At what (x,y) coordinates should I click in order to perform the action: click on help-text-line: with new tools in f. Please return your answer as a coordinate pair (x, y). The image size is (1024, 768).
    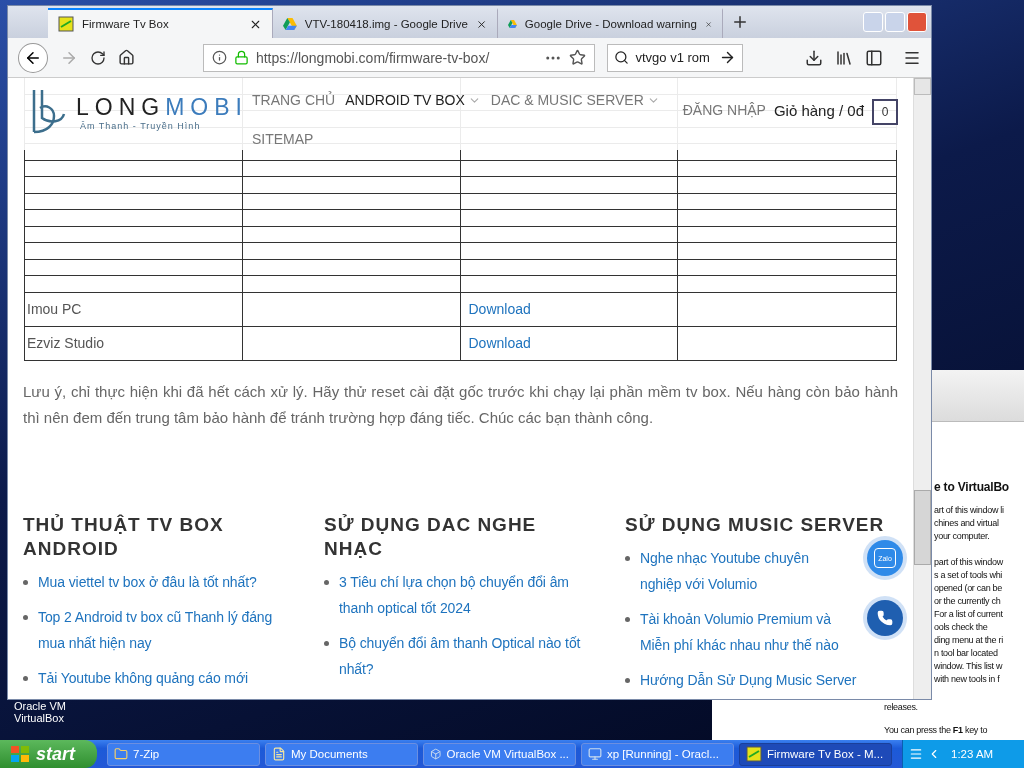
    Looking at the image, I should click on (967, 679).